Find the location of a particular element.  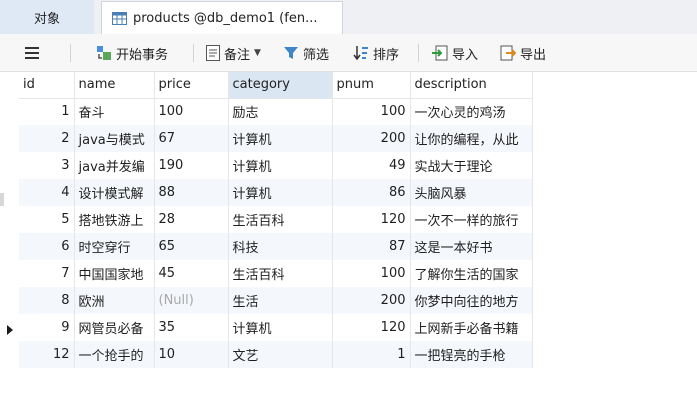

filter-button: 筛选 is located at coordinates (306, 53).